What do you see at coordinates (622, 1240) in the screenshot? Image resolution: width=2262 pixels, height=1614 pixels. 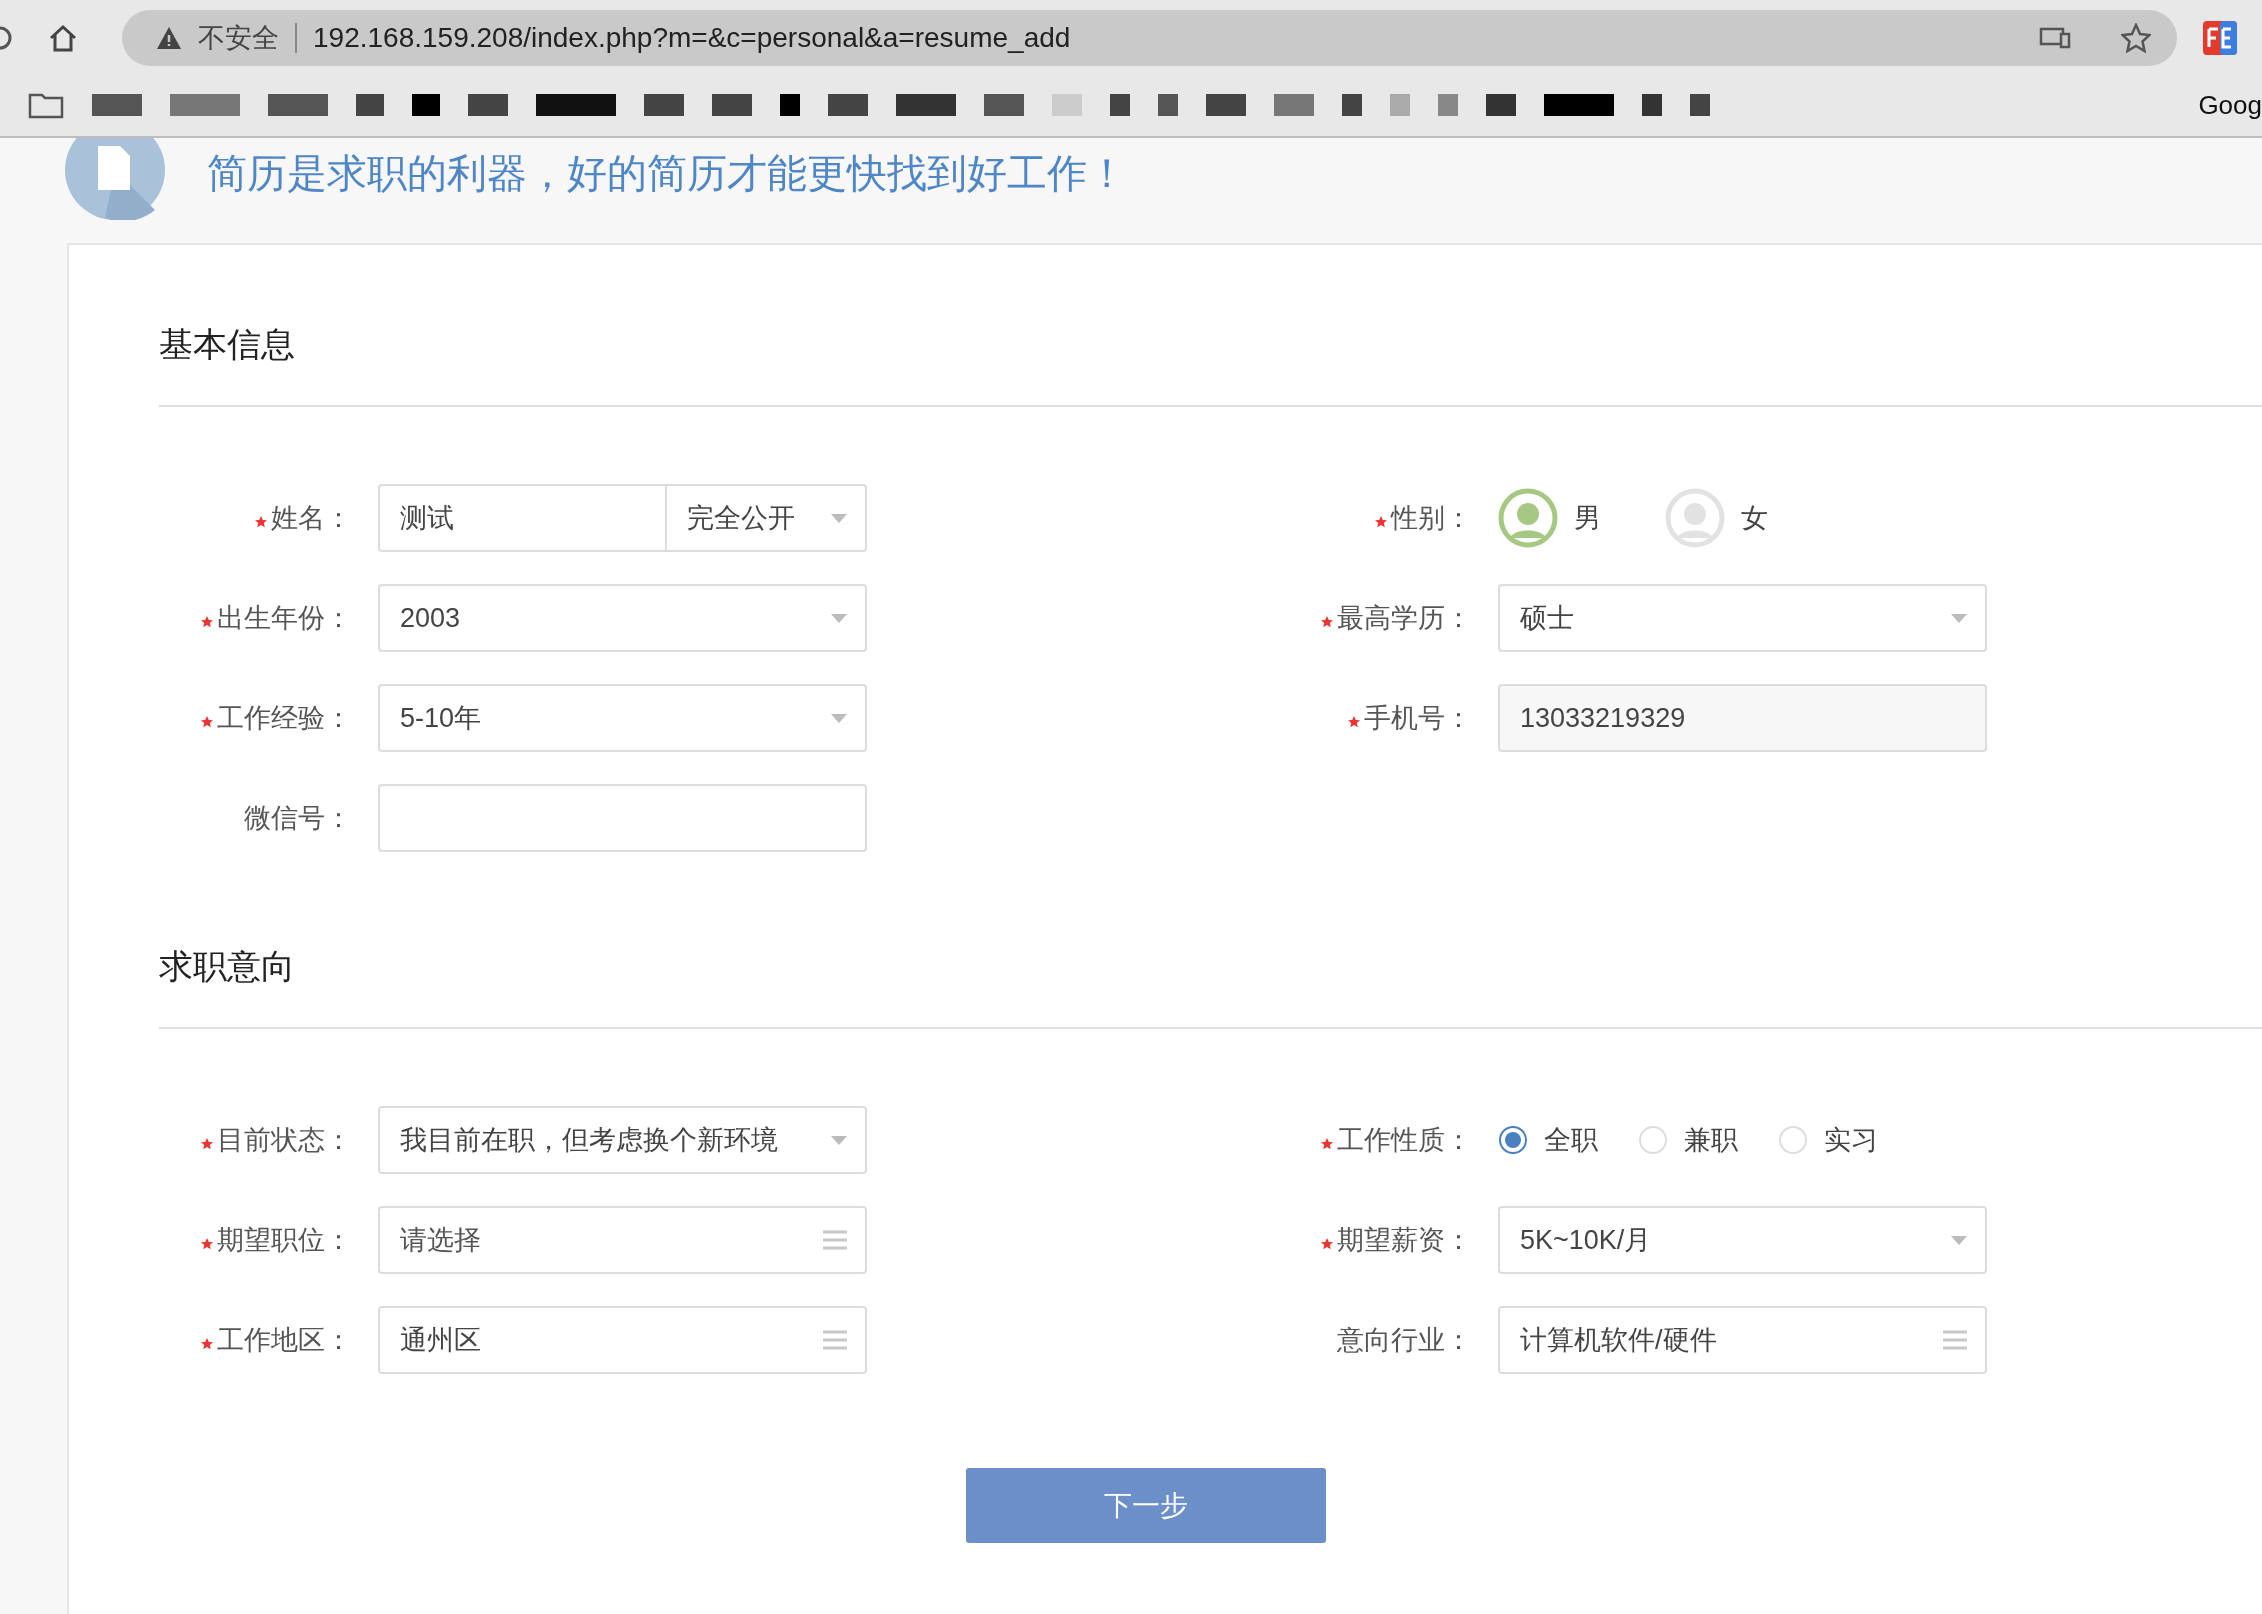 I see `picker-field: 请选择` at bounding box center [622, 1240].